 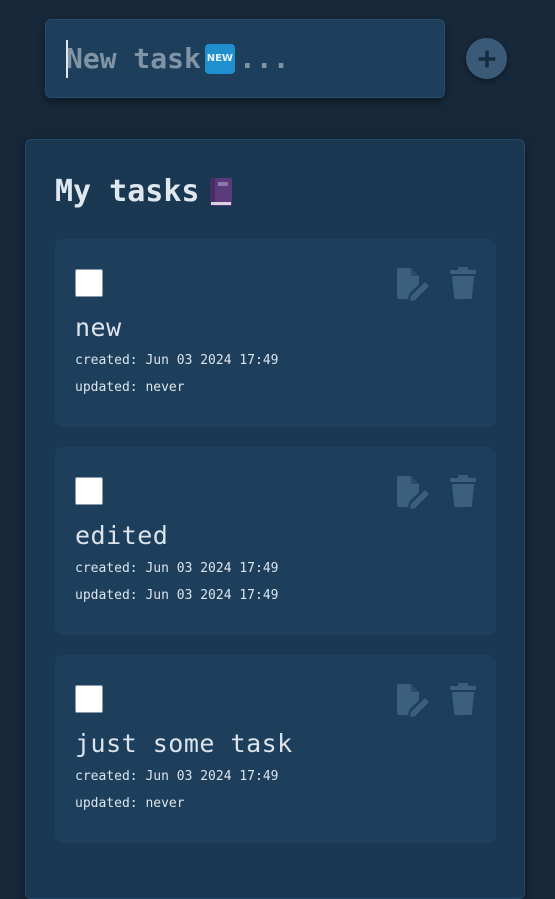 I want to click on add-task-button, so click(x=486, y=58).